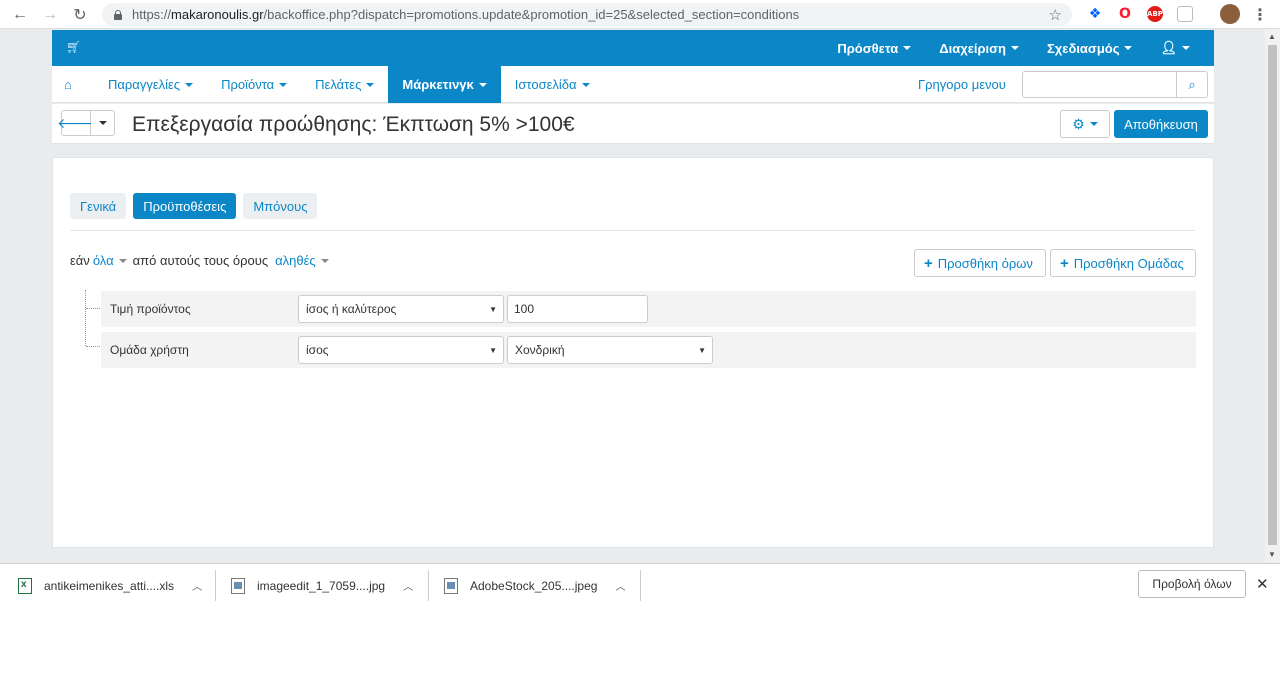  Describe the element at coordinates (1115, 84) in the screenshot. I see `search-input: ⌕` at that location.